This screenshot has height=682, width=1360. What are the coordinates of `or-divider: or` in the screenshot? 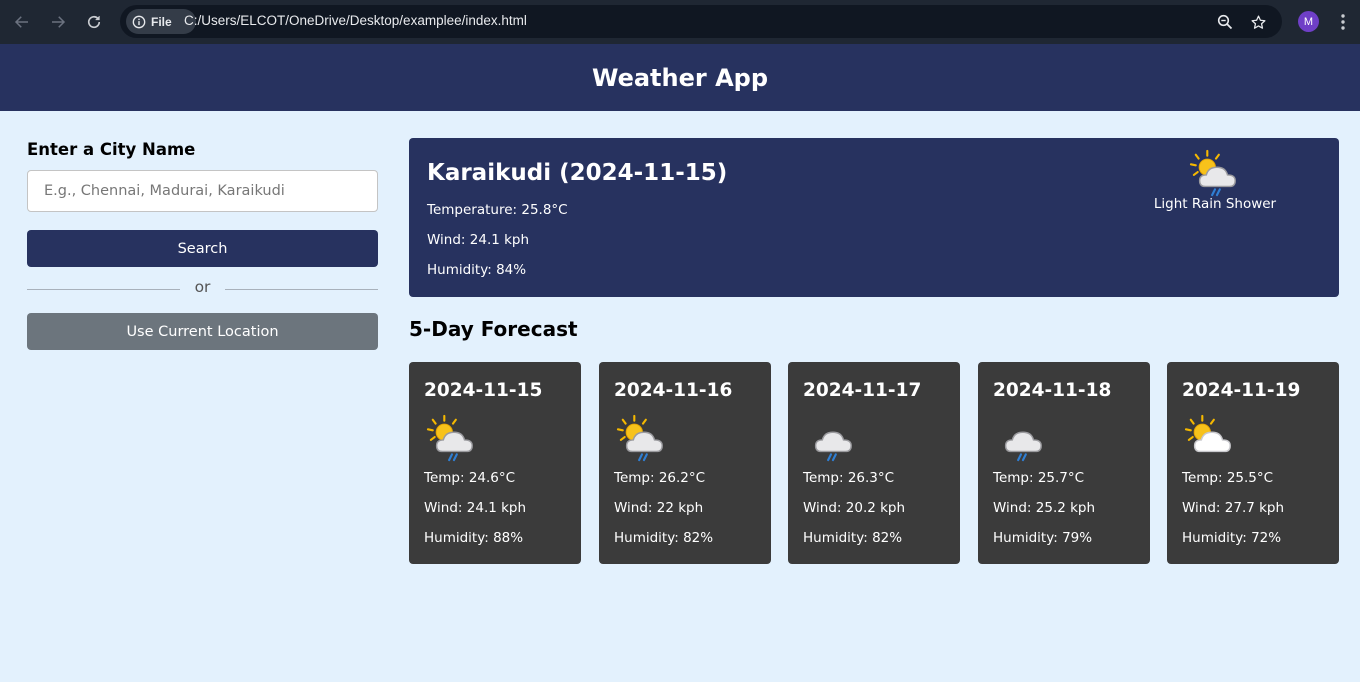 It's located at (202, 289).